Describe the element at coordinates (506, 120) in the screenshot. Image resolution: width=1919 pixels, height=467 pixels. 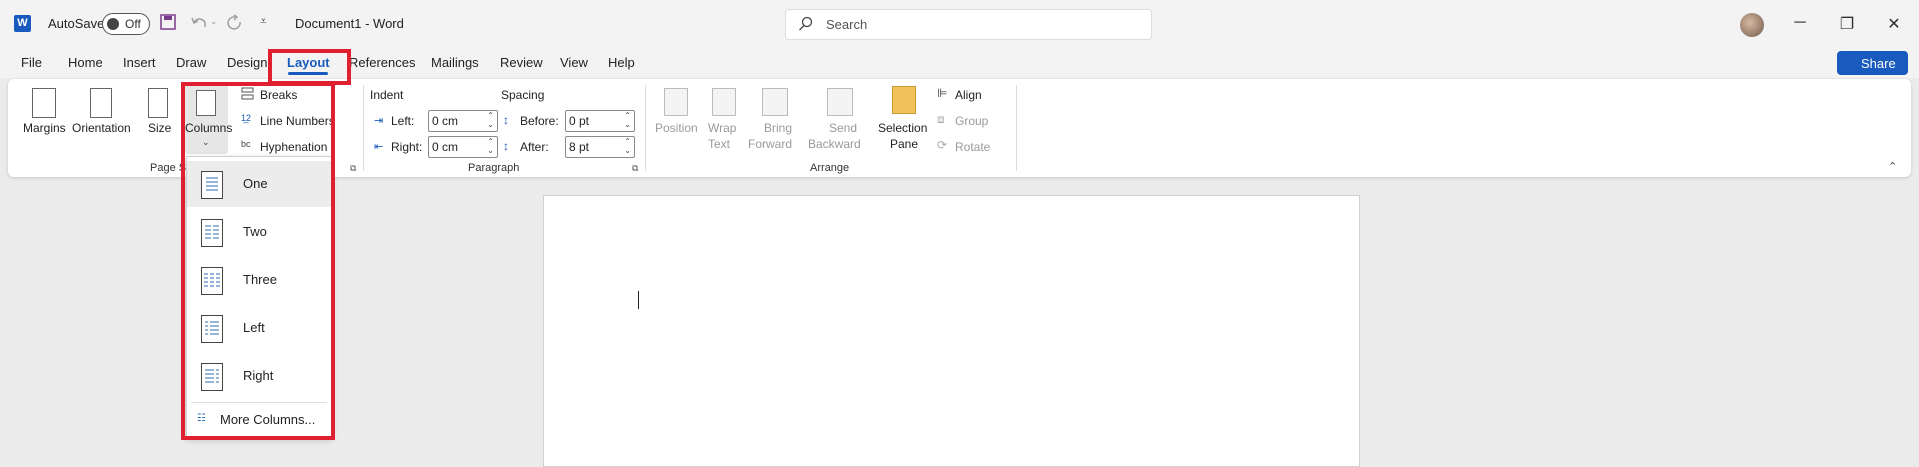
I see `spacing-before-icon: ↕` at that location.